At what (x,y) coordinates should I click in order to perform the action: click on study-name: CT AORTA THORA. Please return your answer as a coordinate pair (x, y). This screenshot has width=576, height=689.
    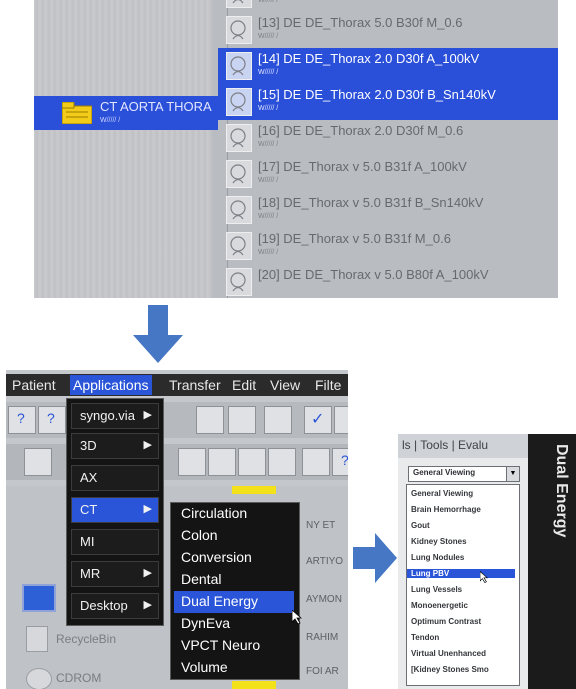
    Looking at the image, I should click on (156, 106).